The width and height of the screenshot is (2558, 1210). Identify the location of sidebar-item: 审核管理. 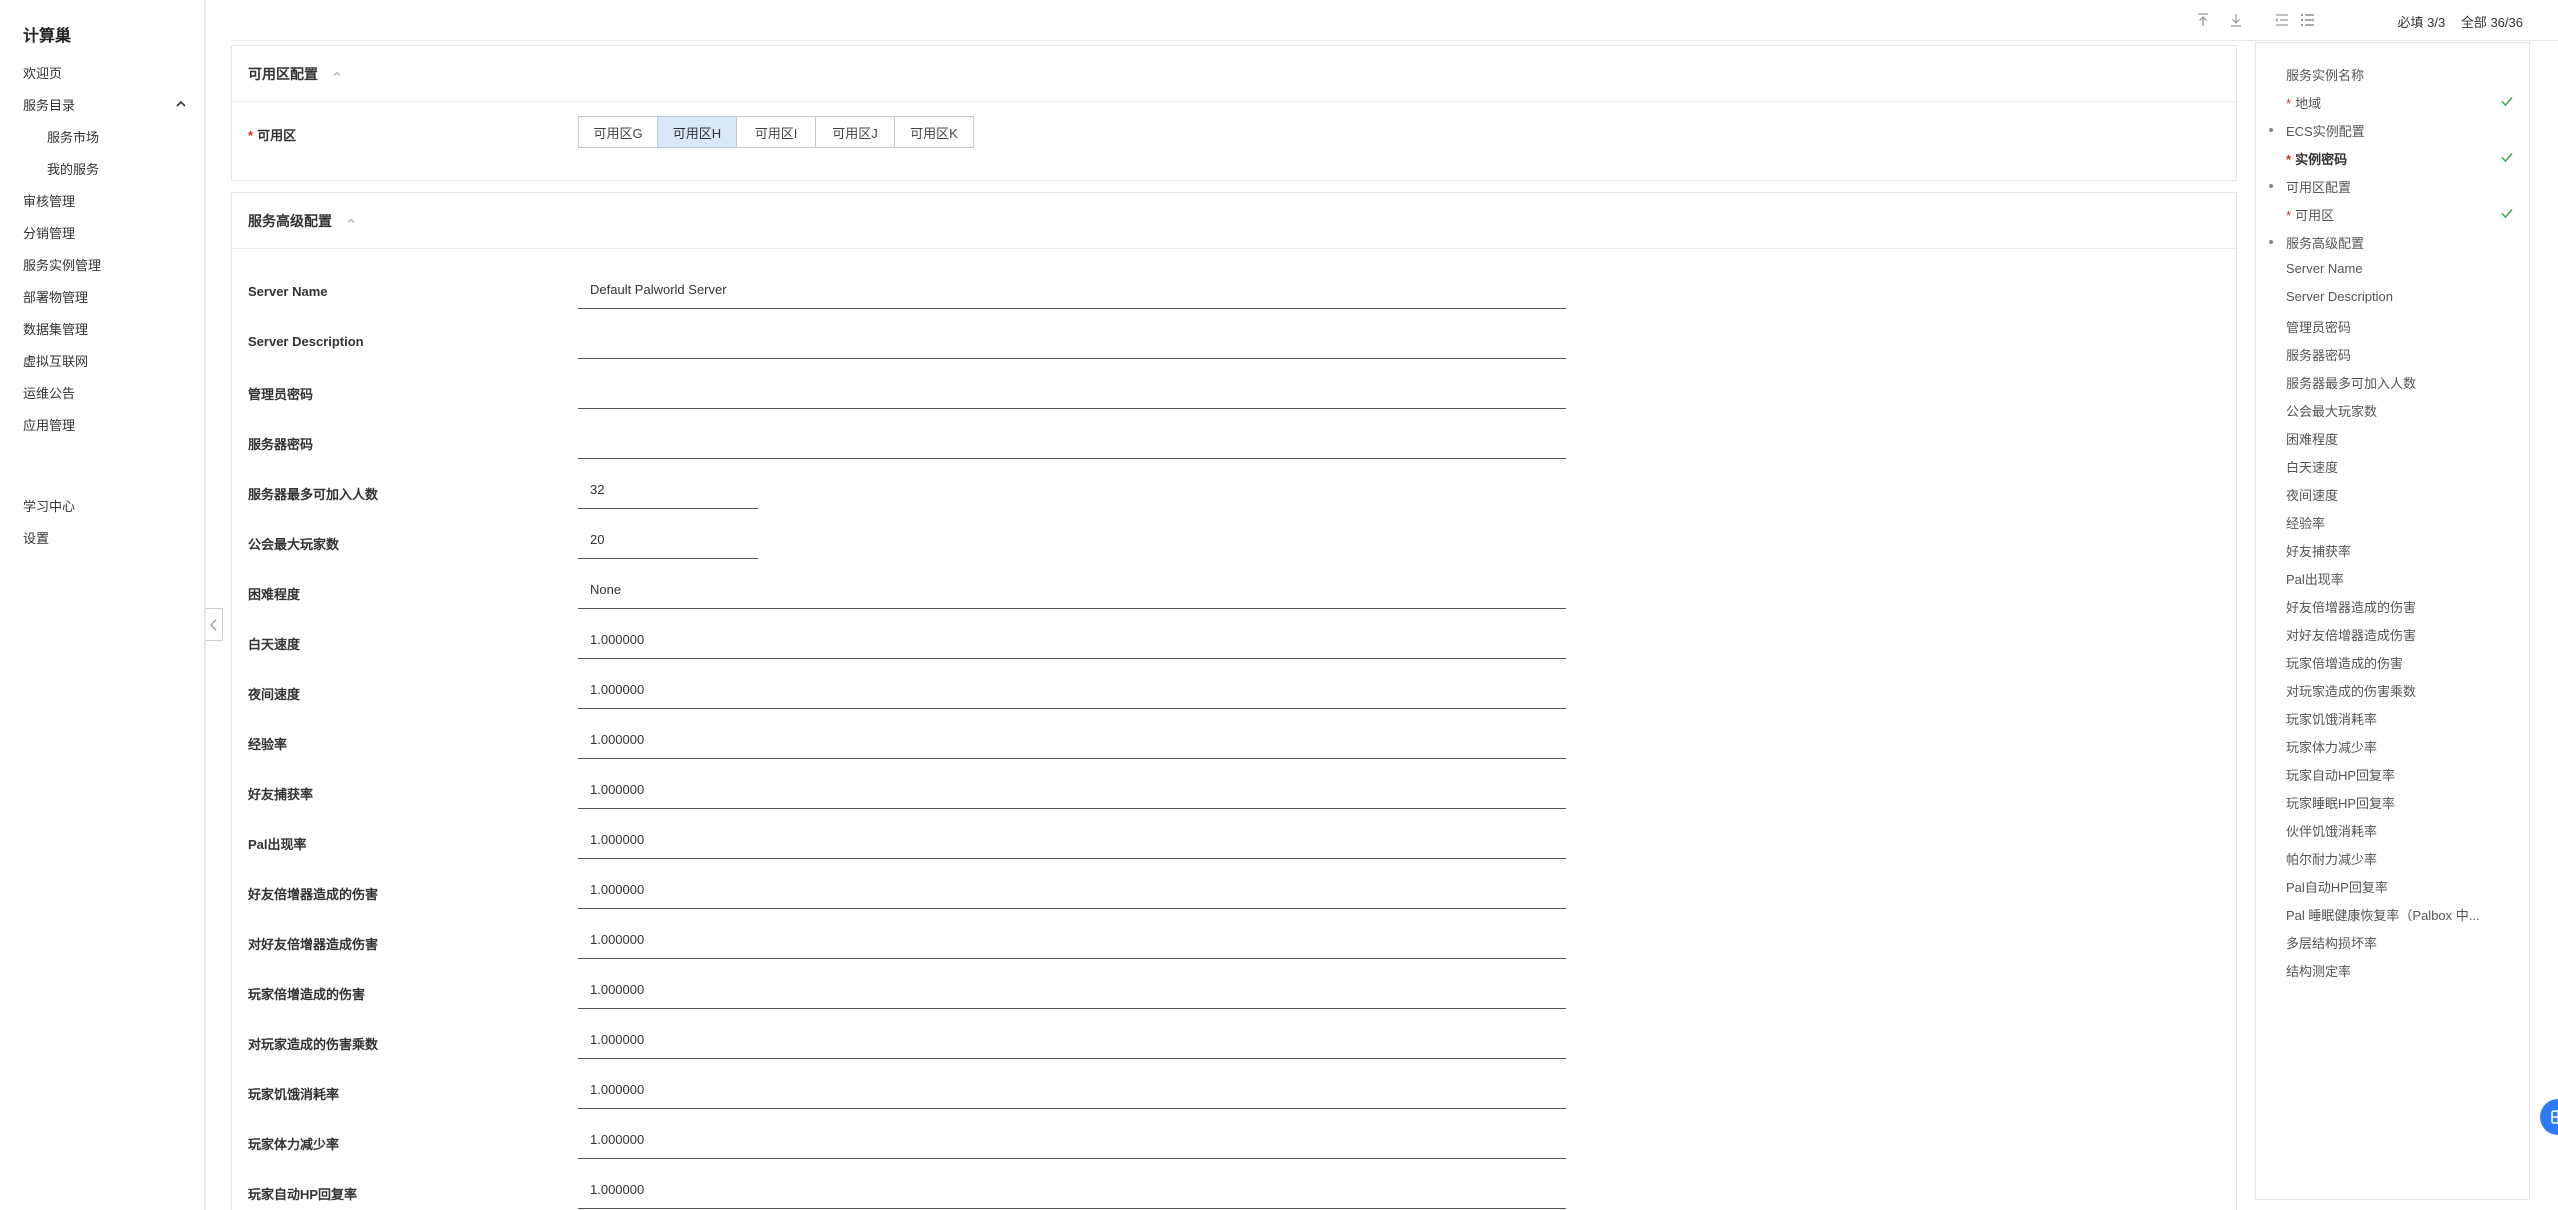
(102, 200).